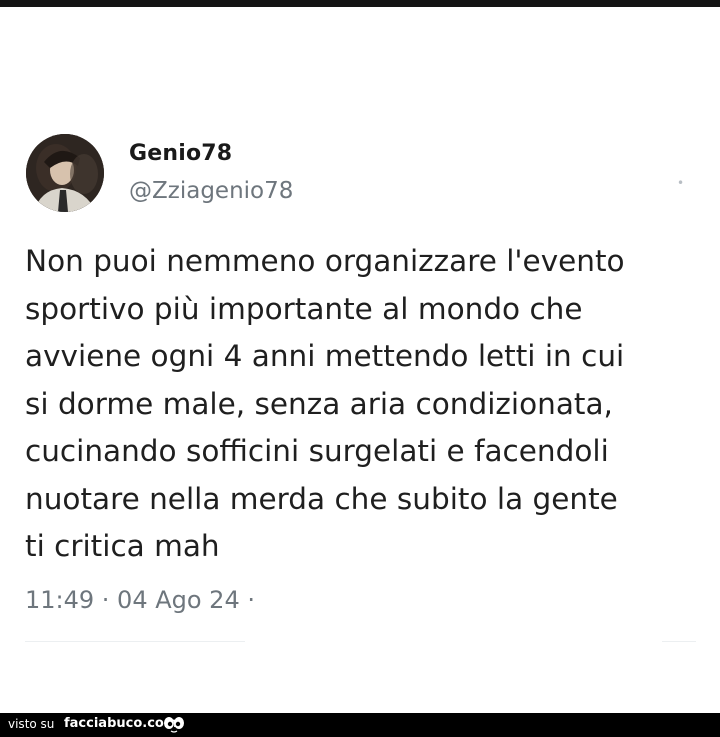 The height and width of the screenshot is (737, 720). What do you see at coordinates (31, 724) in the screenshot?
I see `footer-prefix: visto su` at bounding box center [31, 724].